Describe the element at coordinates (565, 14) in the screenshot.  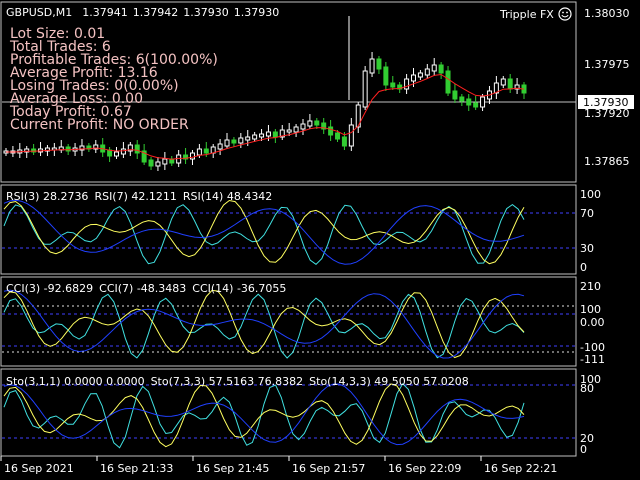
I see `smiley-icon` at that location.